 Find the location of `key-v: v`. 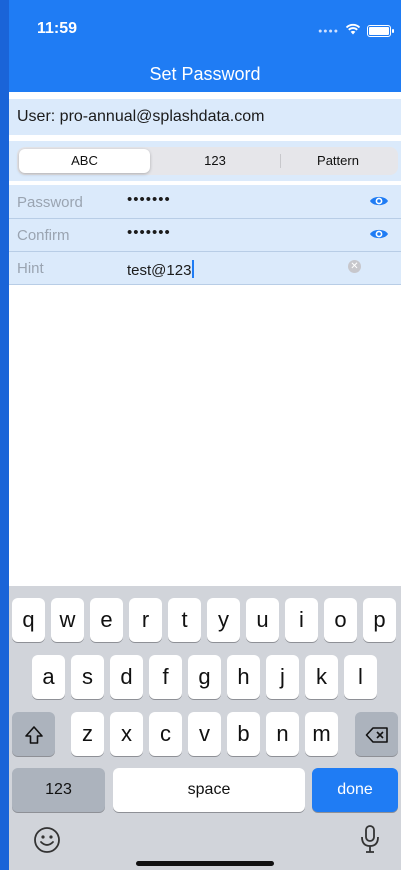

key-v: v is located at coordinates (204, 734).